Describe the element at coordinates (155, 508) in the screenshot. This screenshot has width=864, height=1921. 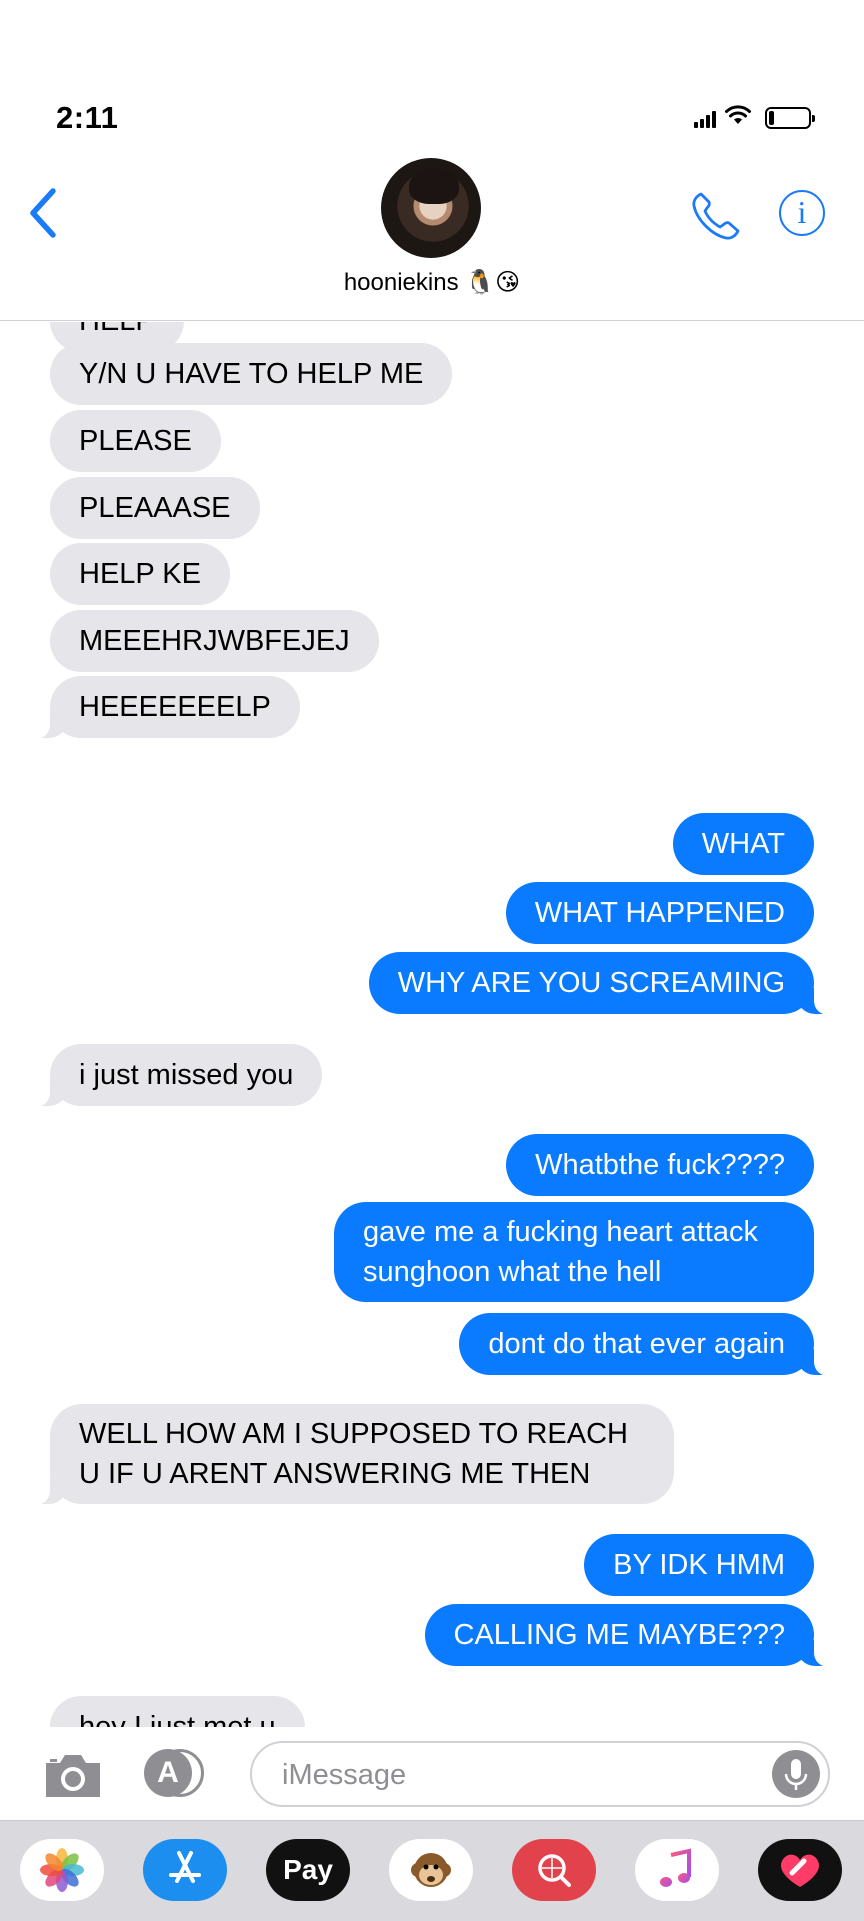
I see `incoming-message: PLEAAASE` at that location.